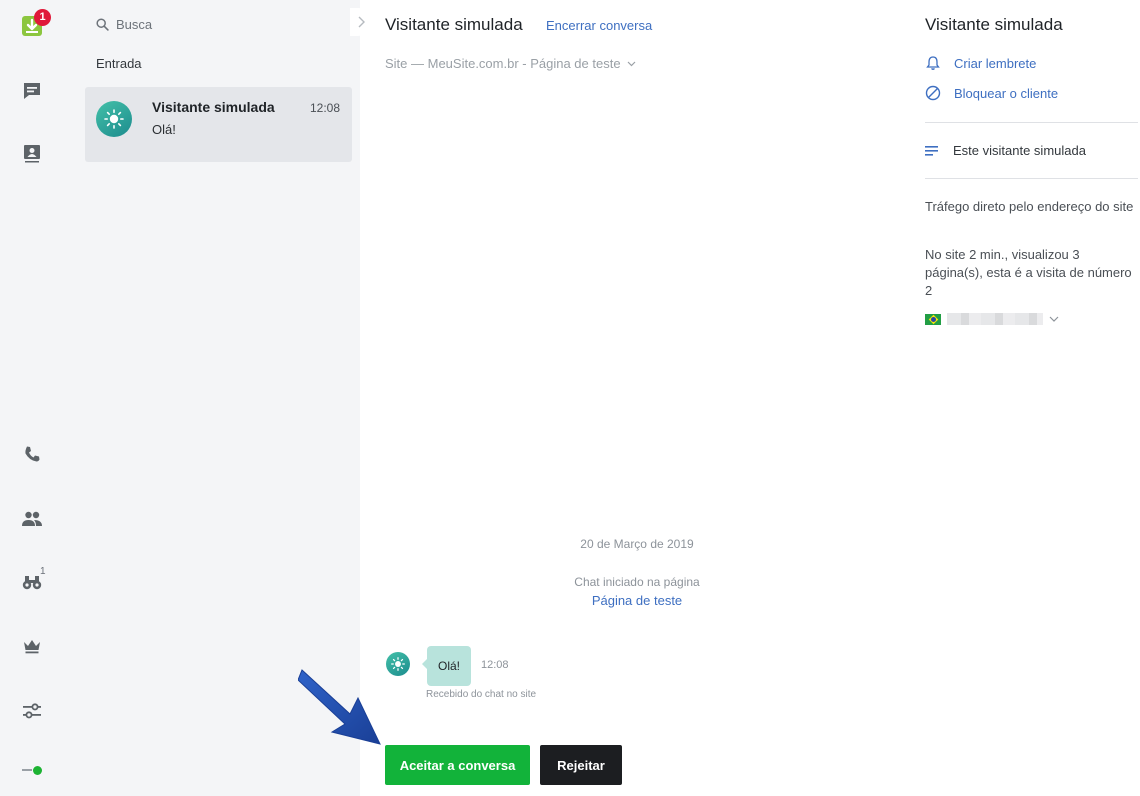 The width and height of the screenshot is (1140, 796). I want to click on visitor-card-icon, so click(32, 154).